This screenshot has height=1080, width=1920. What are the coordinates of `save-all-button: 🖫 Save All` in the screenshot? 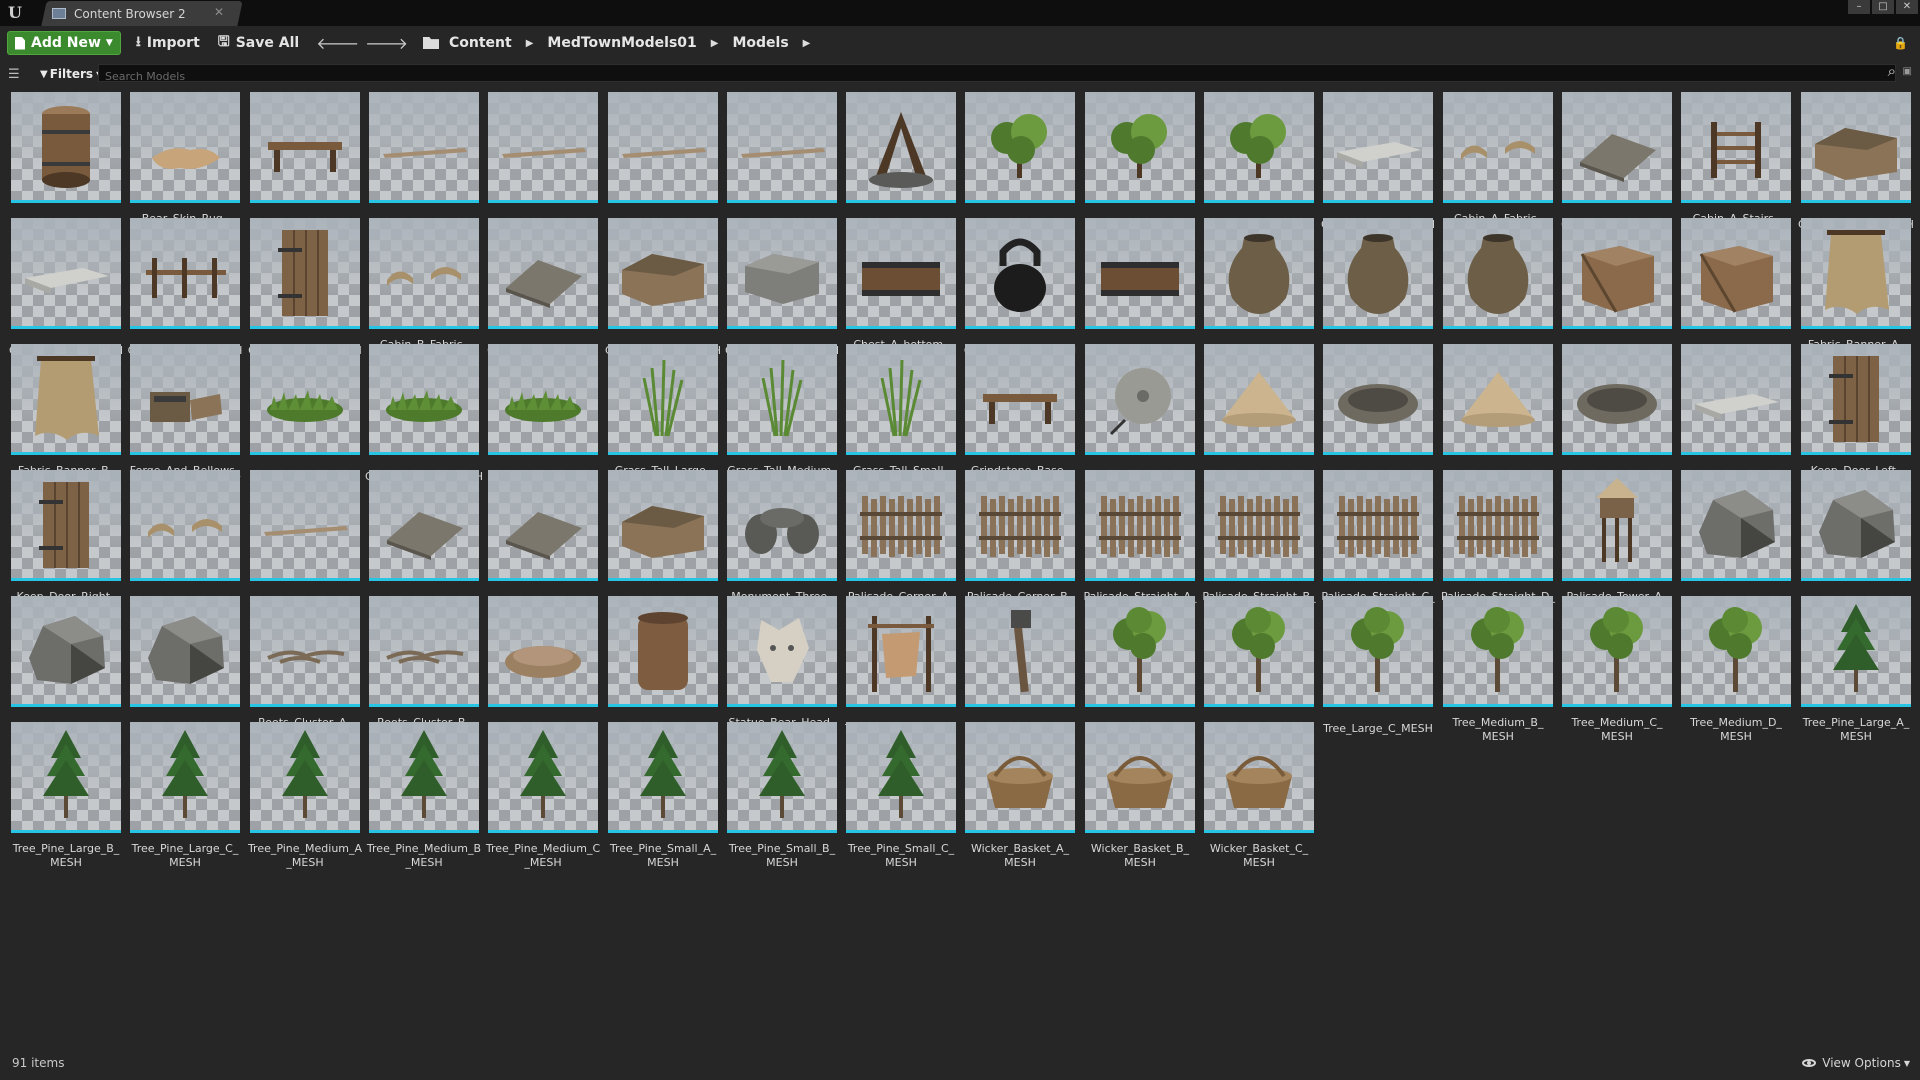 It's located at (258, 43).